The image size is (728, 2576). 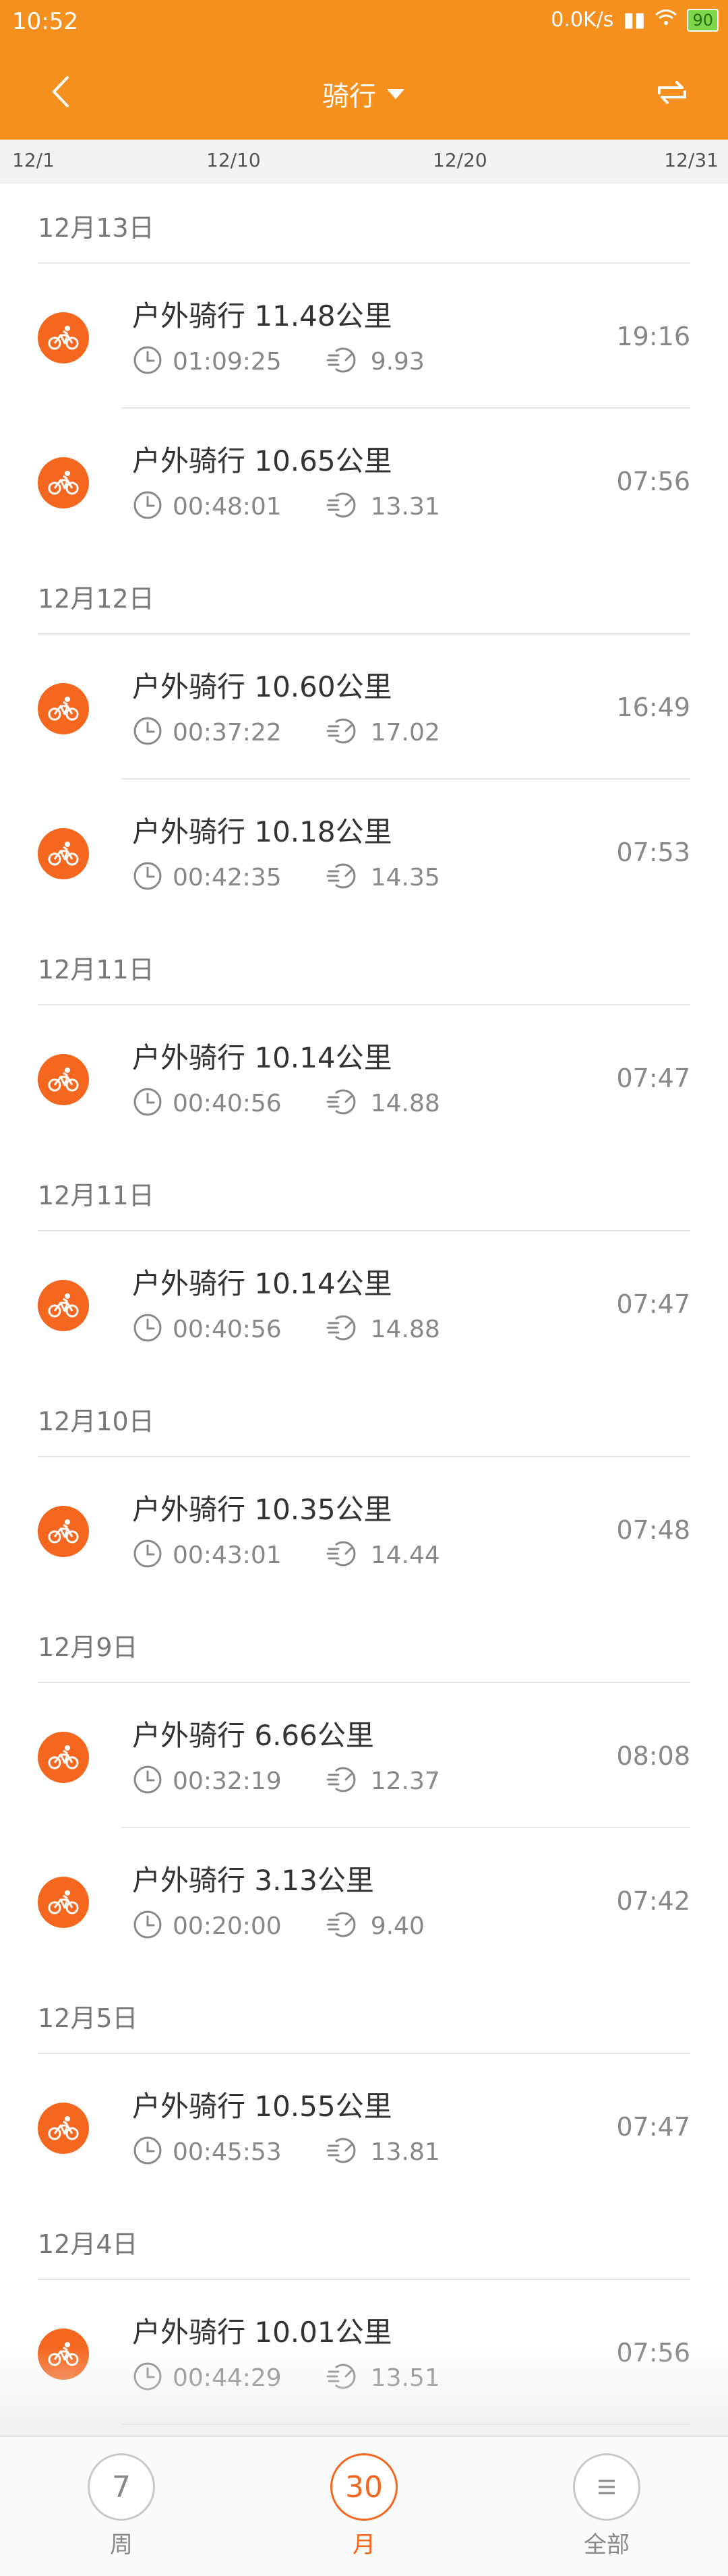 I want to click on record-duration: 00:37:22, so click(x=227, y=732).